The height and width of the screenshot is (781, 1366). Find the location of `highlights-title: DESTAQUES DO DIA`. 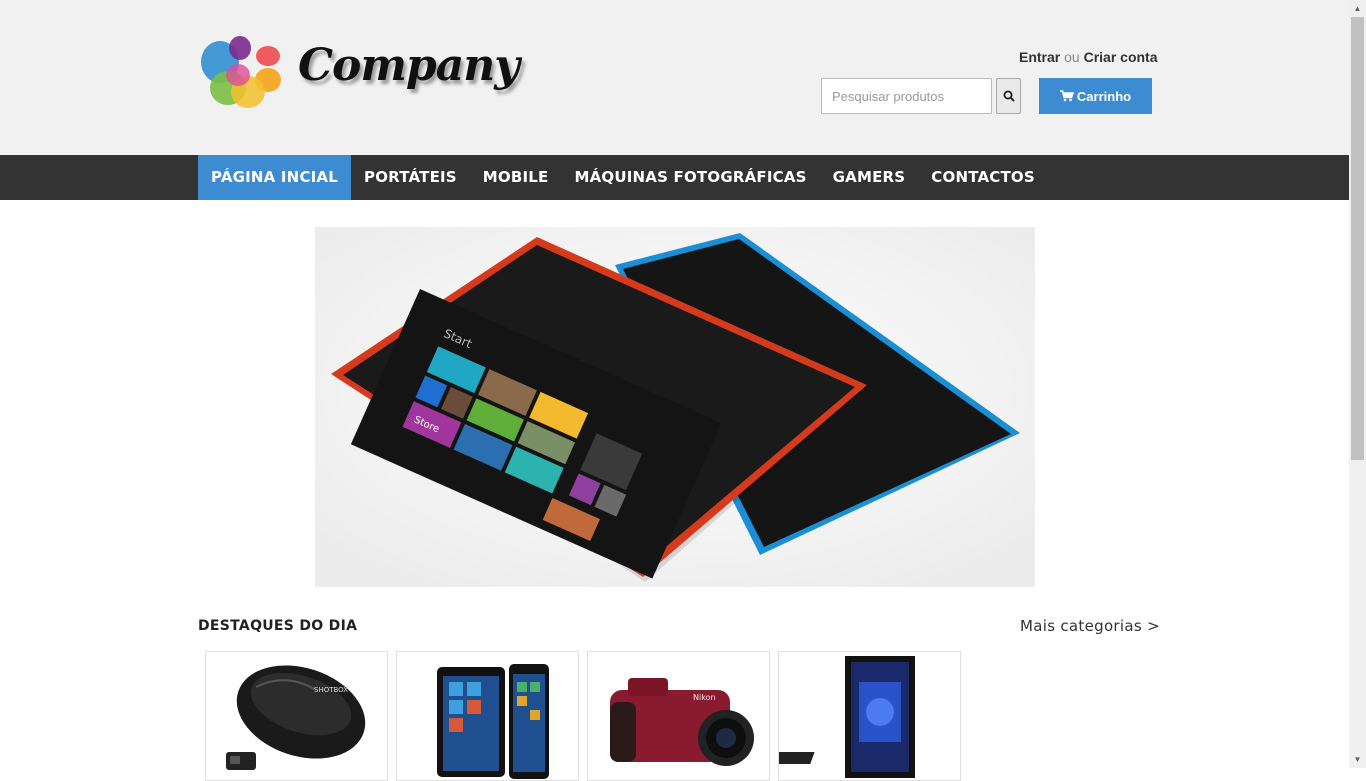

highlights-title: DESTAQUES DO DIA is located at coordinates (278, 626).